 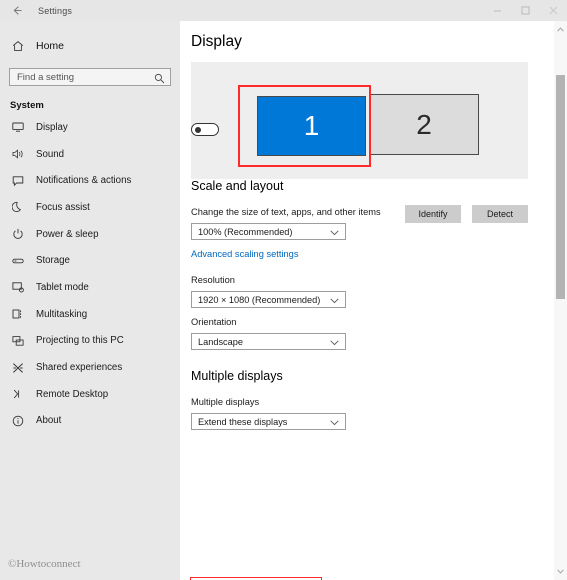 What do you see at coordinates (216, 41) in the screenshot?
I see `page-title: Display` at bounding box center [216, 41].